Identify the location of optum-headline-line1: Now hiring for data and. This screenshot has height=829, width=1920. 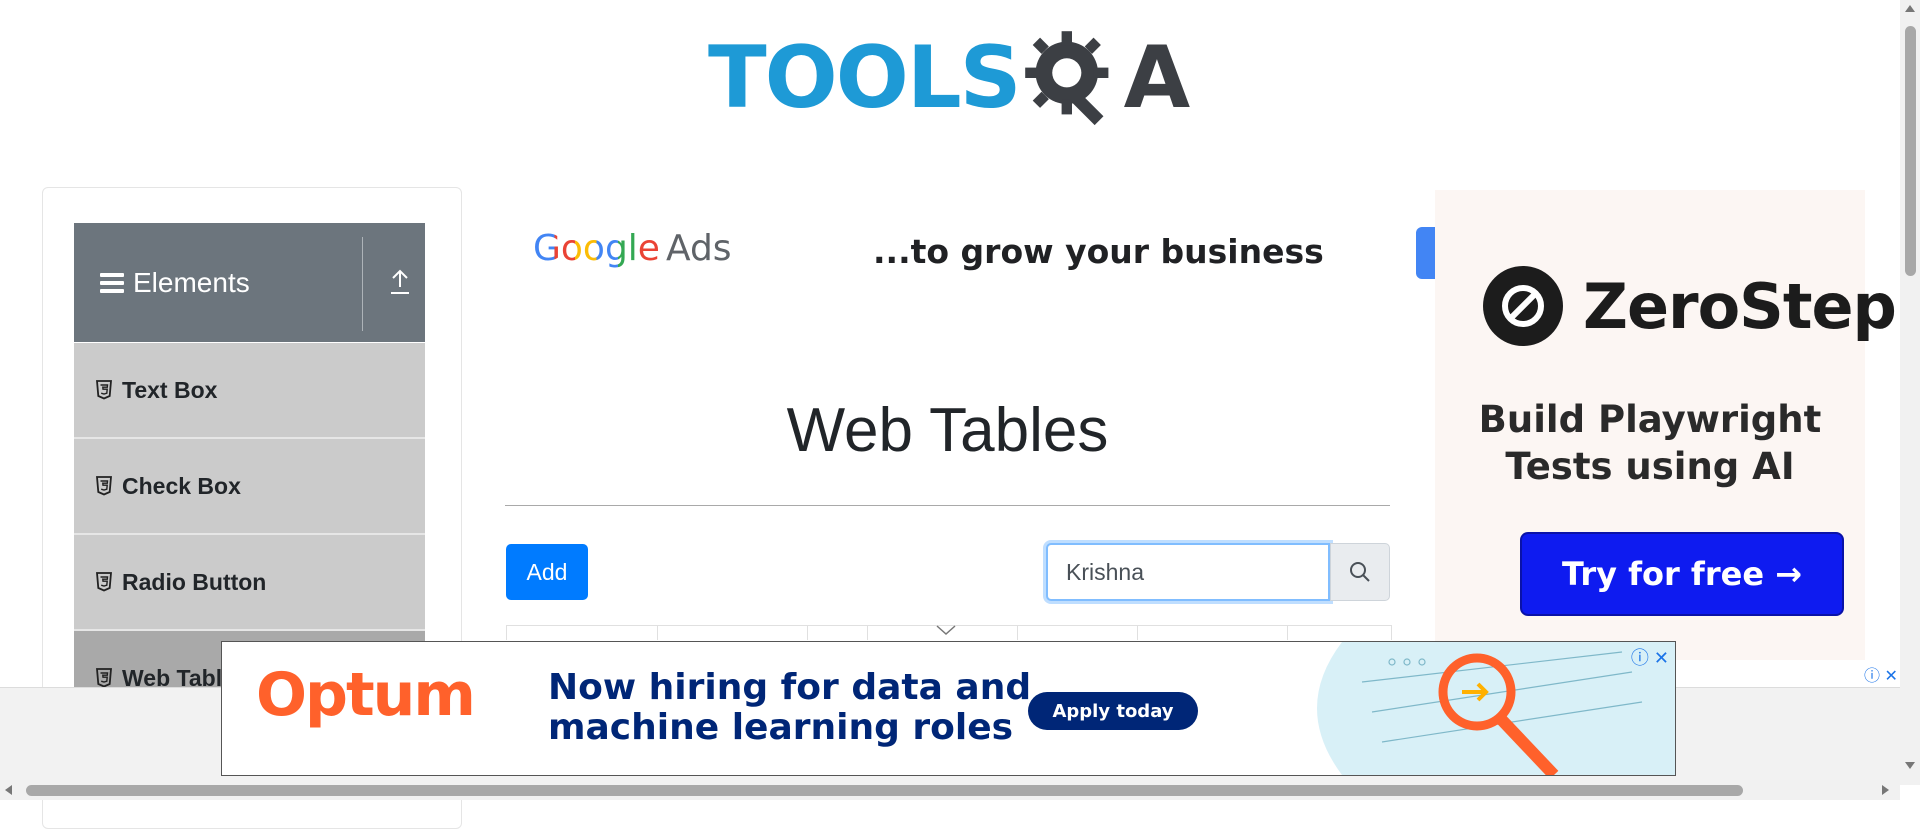
(790, 687).